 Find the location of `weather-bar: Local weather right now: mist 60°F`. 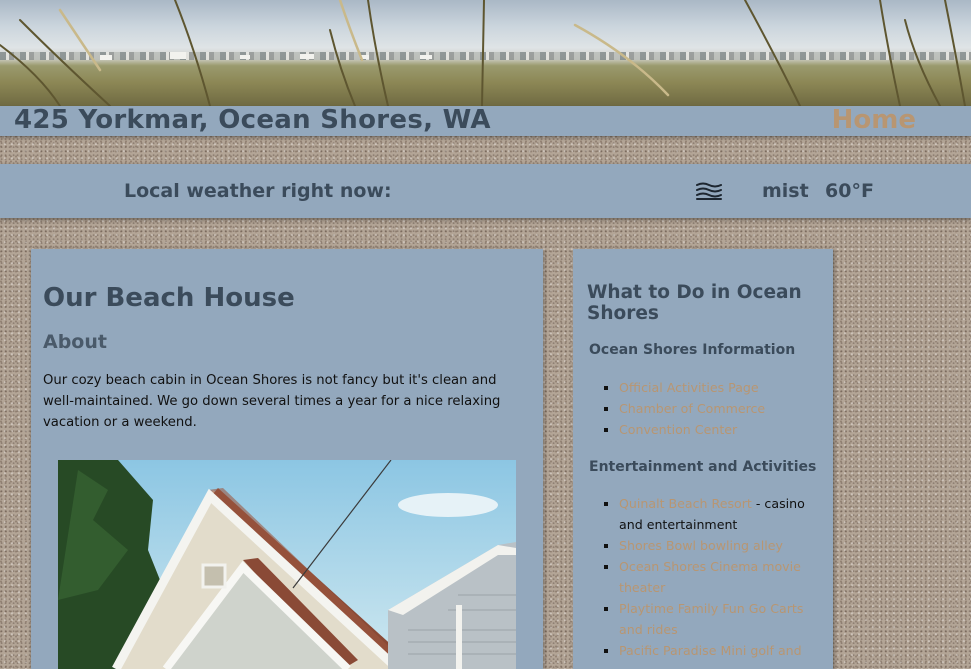

weather-bar: Local weather right now: mist 60°F is located at coordinates (485, 191).